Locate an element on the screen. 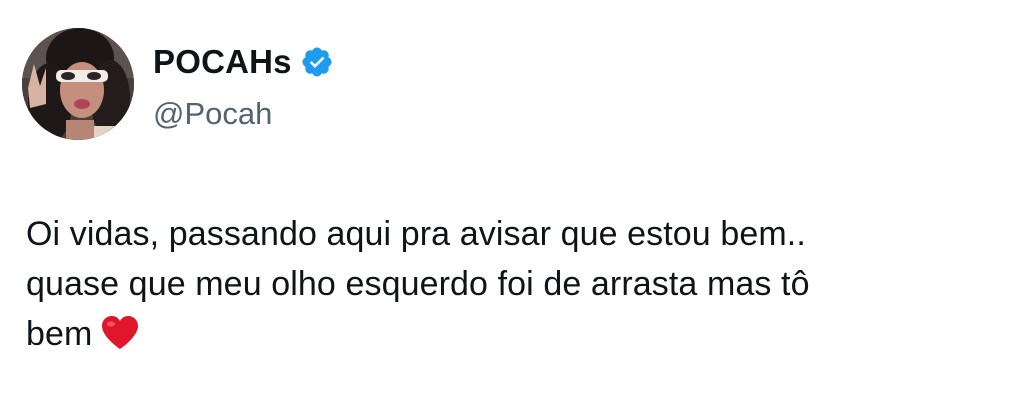  avatar is located at coordinates (78, 84).